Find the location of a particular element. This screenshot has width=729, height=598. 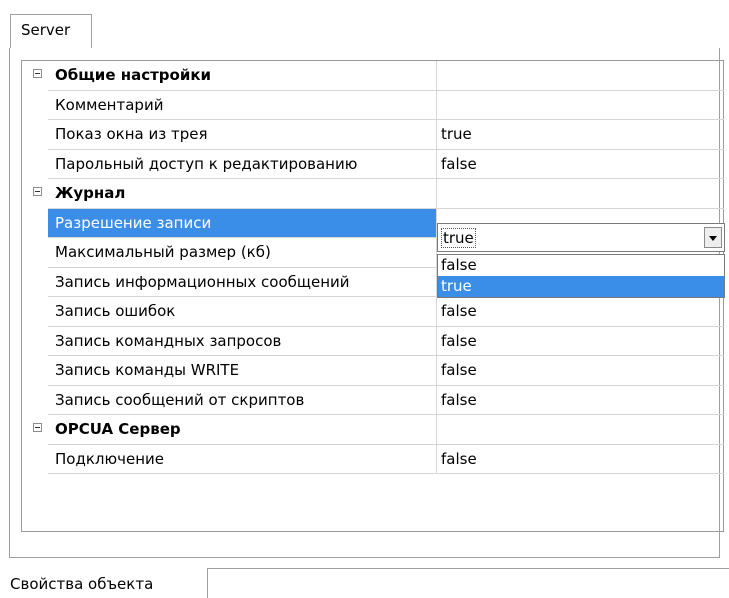

combobox-dropdown: false true is located at coordinates (581, 276).